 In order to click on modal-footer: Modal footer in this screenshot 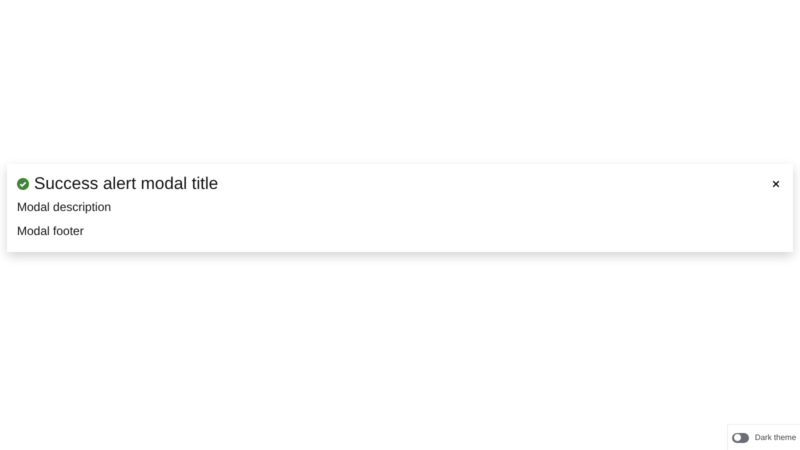, I will do `click(400, 231)`.